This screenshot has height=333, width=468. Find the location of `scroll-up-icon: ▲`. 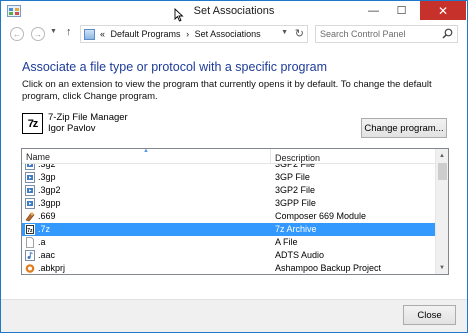

scroll-up-icon: ▲ is located at coordinates (442, 155).